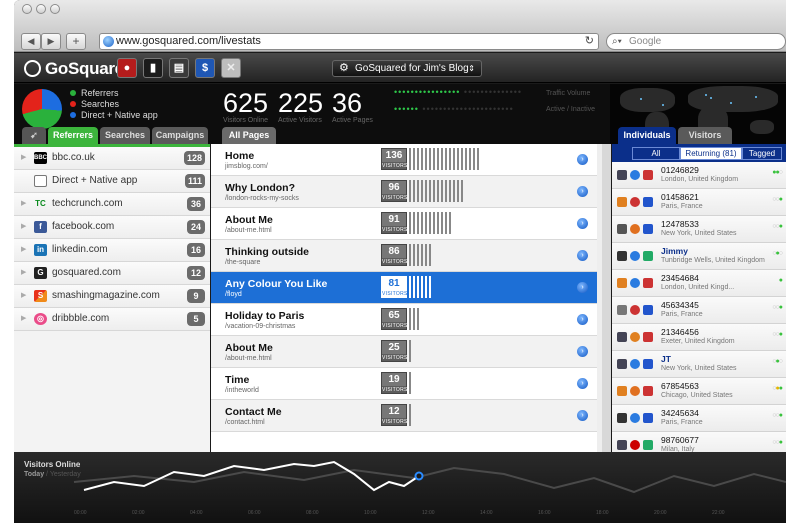 The image size is (786, 523). What do you see at coordinates (112, 227) in the screenshot?
I see `referrer-row: ▶ f facebook.com 24` at bounding box center [112, 227].